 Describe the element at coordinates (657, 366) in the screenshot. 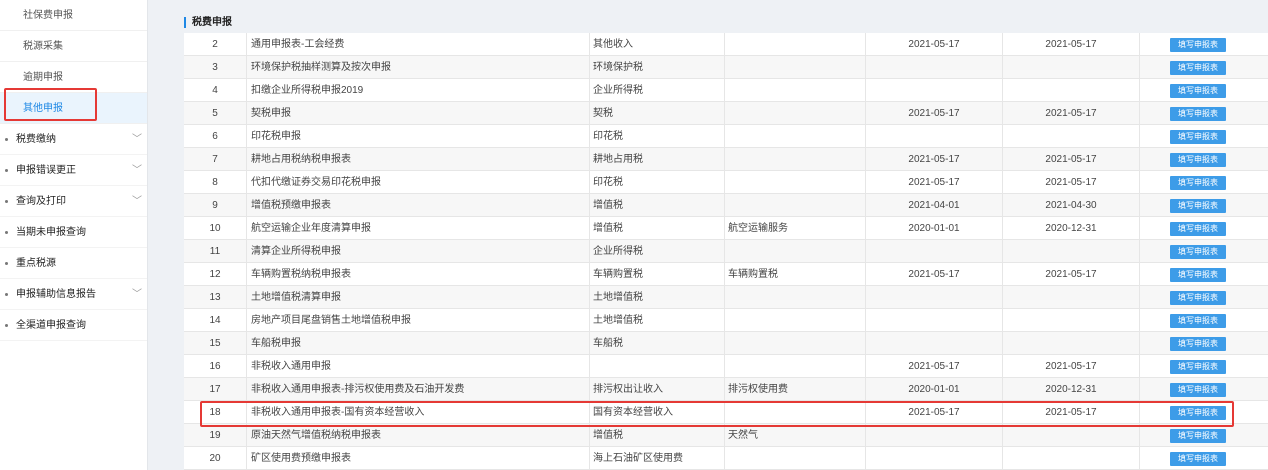

I see `tax-type-cell` at that location.